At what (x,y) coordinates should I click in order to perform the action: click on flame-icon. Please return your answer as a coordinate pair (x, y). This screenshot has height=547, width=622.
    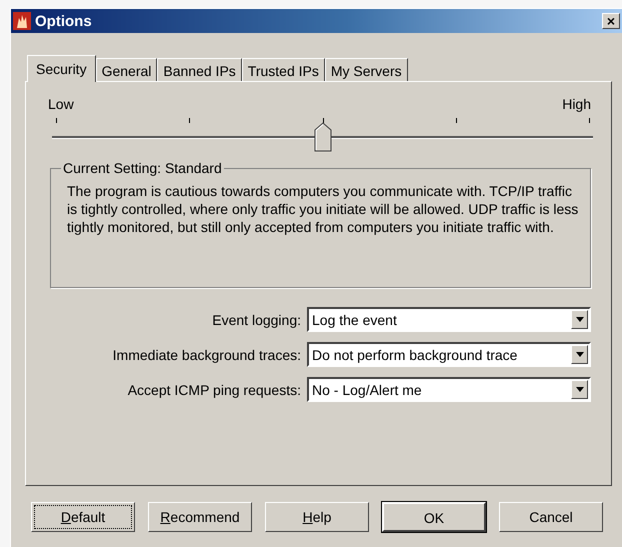
    Looking at the image, I should click on (22, 21).